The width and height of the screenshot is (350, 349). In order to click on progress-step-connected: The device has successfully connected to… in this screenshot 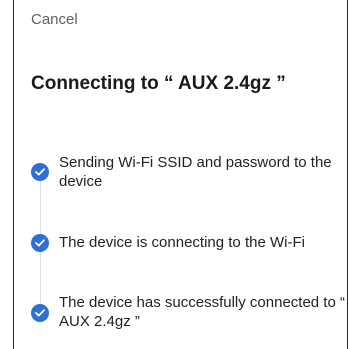, I will do `click(190, 312)`.